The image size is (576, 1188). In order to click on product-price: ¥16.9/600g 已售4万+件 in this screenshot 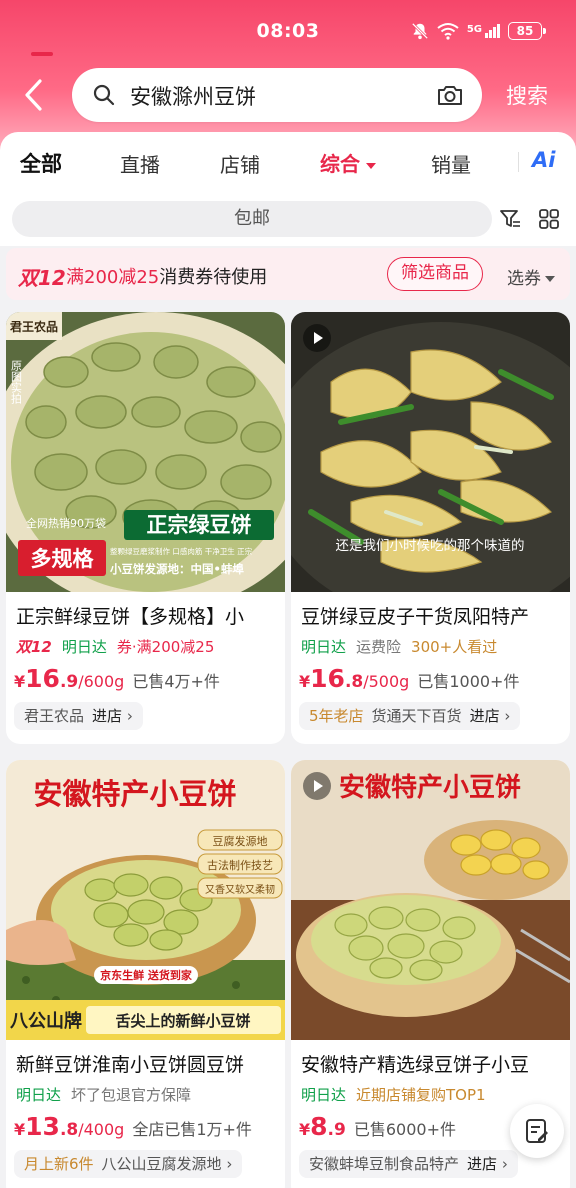, I will do `click(117, 678)`.